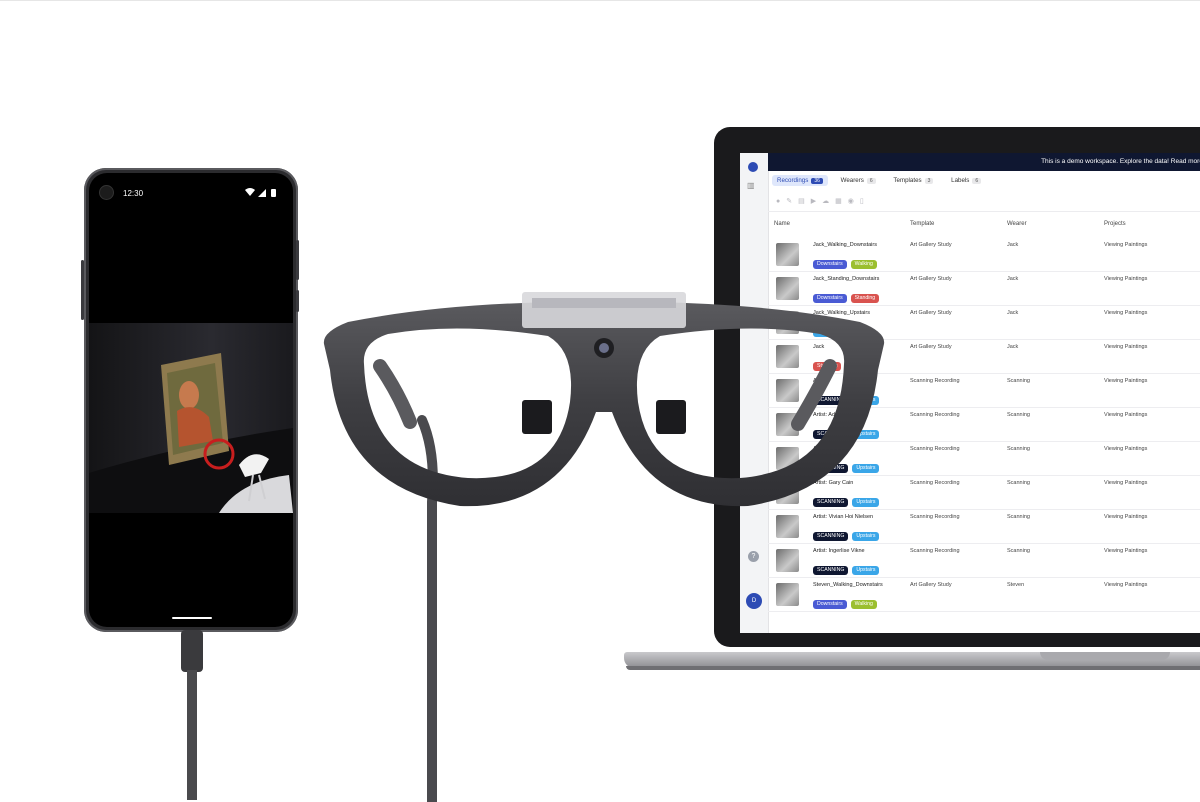 The width and height of the screenshot is (1200, 802). What do you see at coordinates (133, 193) in the screenshot?
I see `status-time: 12:30` at bounding box center [133, 193].